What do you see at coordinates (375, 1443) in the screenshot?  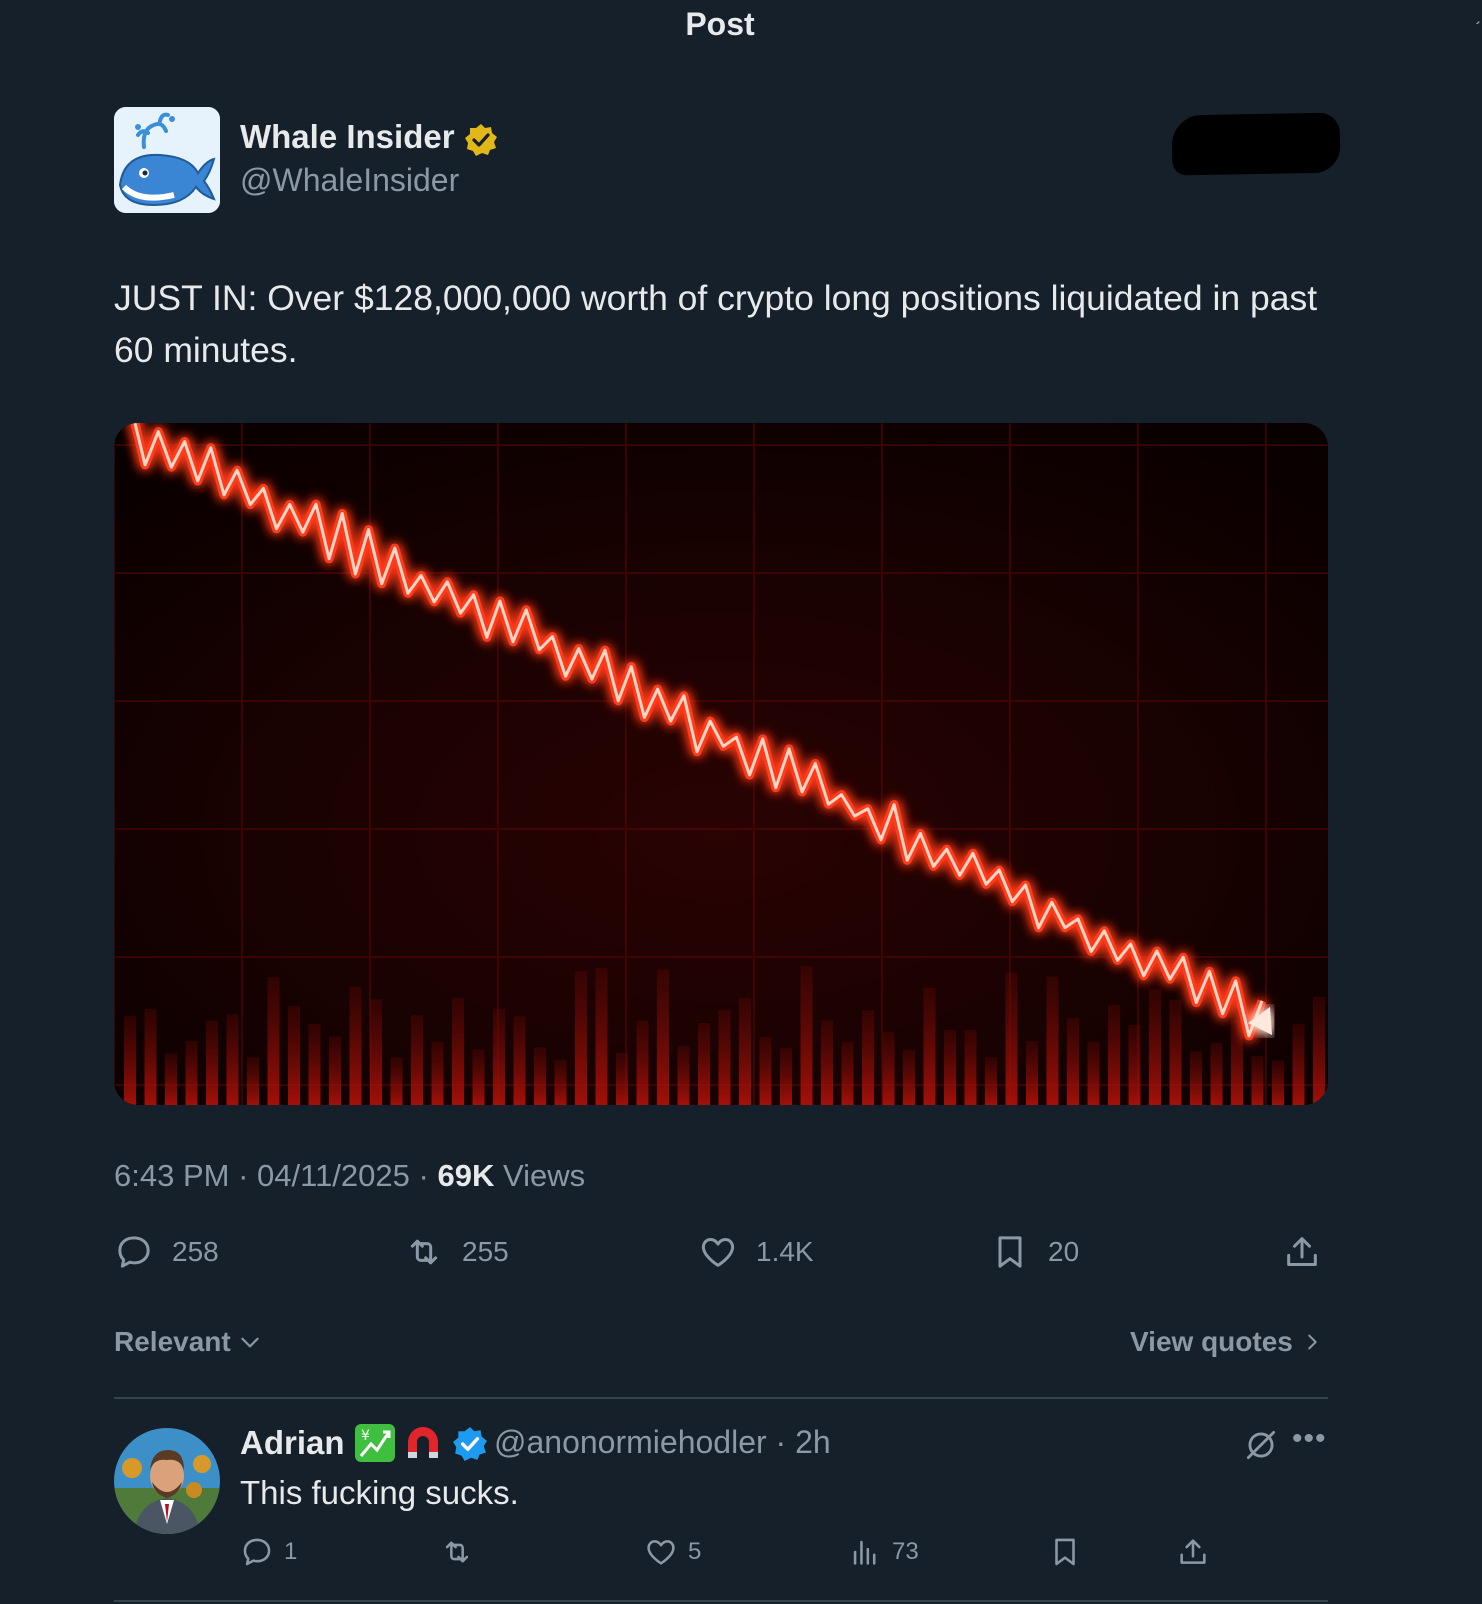 I see `chart-emoji-icon: ¥` at bounding box center [375, 1443].